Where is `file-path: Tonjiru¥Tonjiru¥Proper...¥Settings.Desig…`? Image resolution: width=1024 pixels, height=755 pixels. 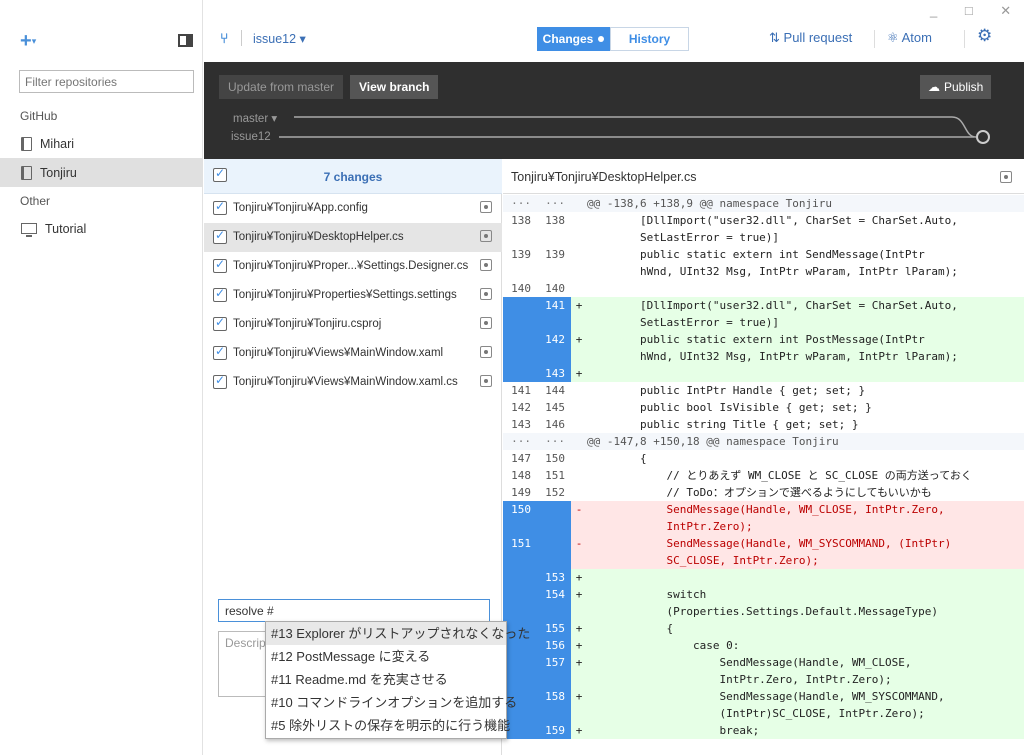 file-path: Tonjiru¥Tonjiru¥Proper...¥Settings.Desig… is located at coordinates (351, 266).